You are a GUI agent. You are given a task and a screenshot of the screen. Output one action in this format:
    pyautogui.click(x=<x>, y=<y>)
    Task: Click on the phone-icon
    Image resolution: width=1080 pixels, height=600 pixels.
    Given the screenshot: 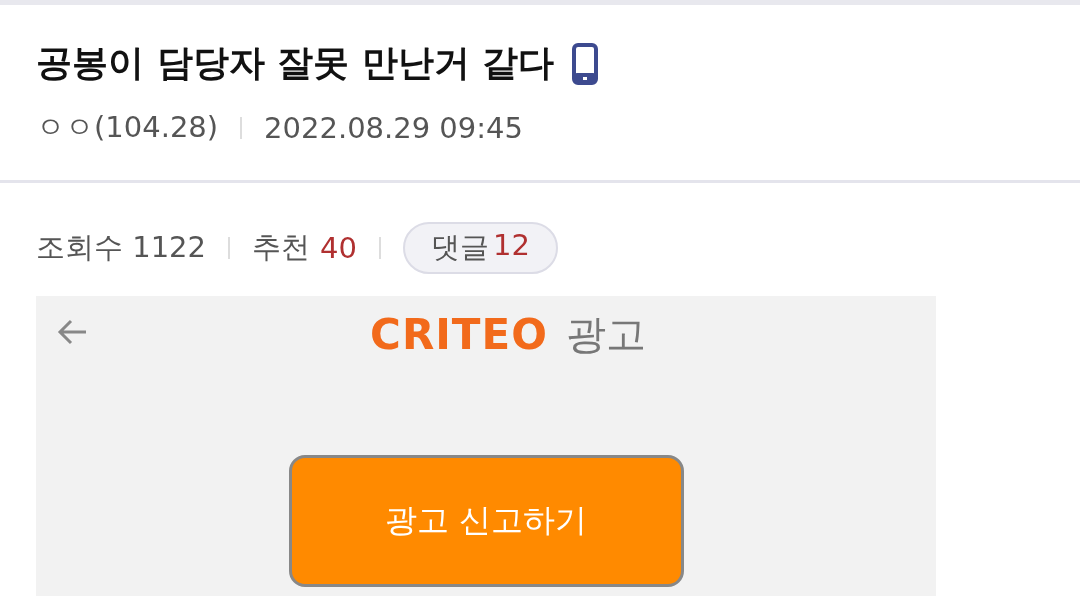 What is the action you would take?
    pyautogui.click(x=585, y=63)
    